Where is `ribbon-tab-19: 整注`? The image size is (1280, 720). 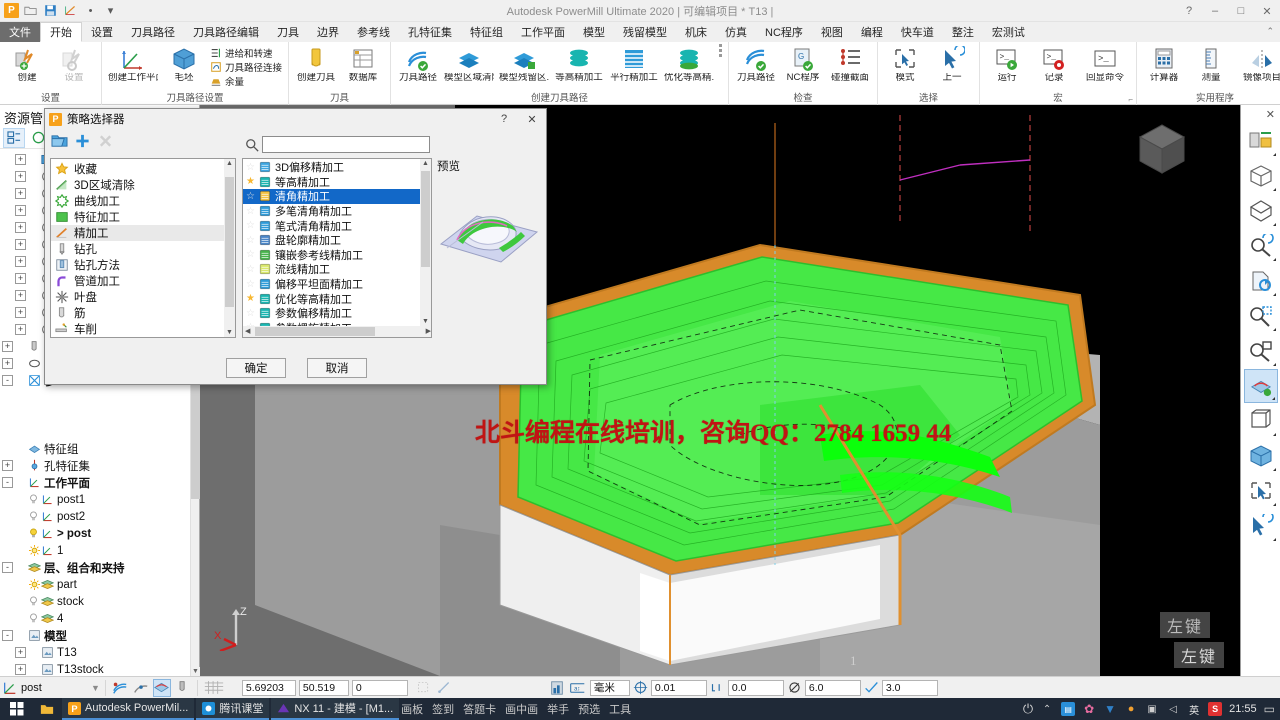
ribbon-tab-19: 整注 is located at coordinates (963, 32).